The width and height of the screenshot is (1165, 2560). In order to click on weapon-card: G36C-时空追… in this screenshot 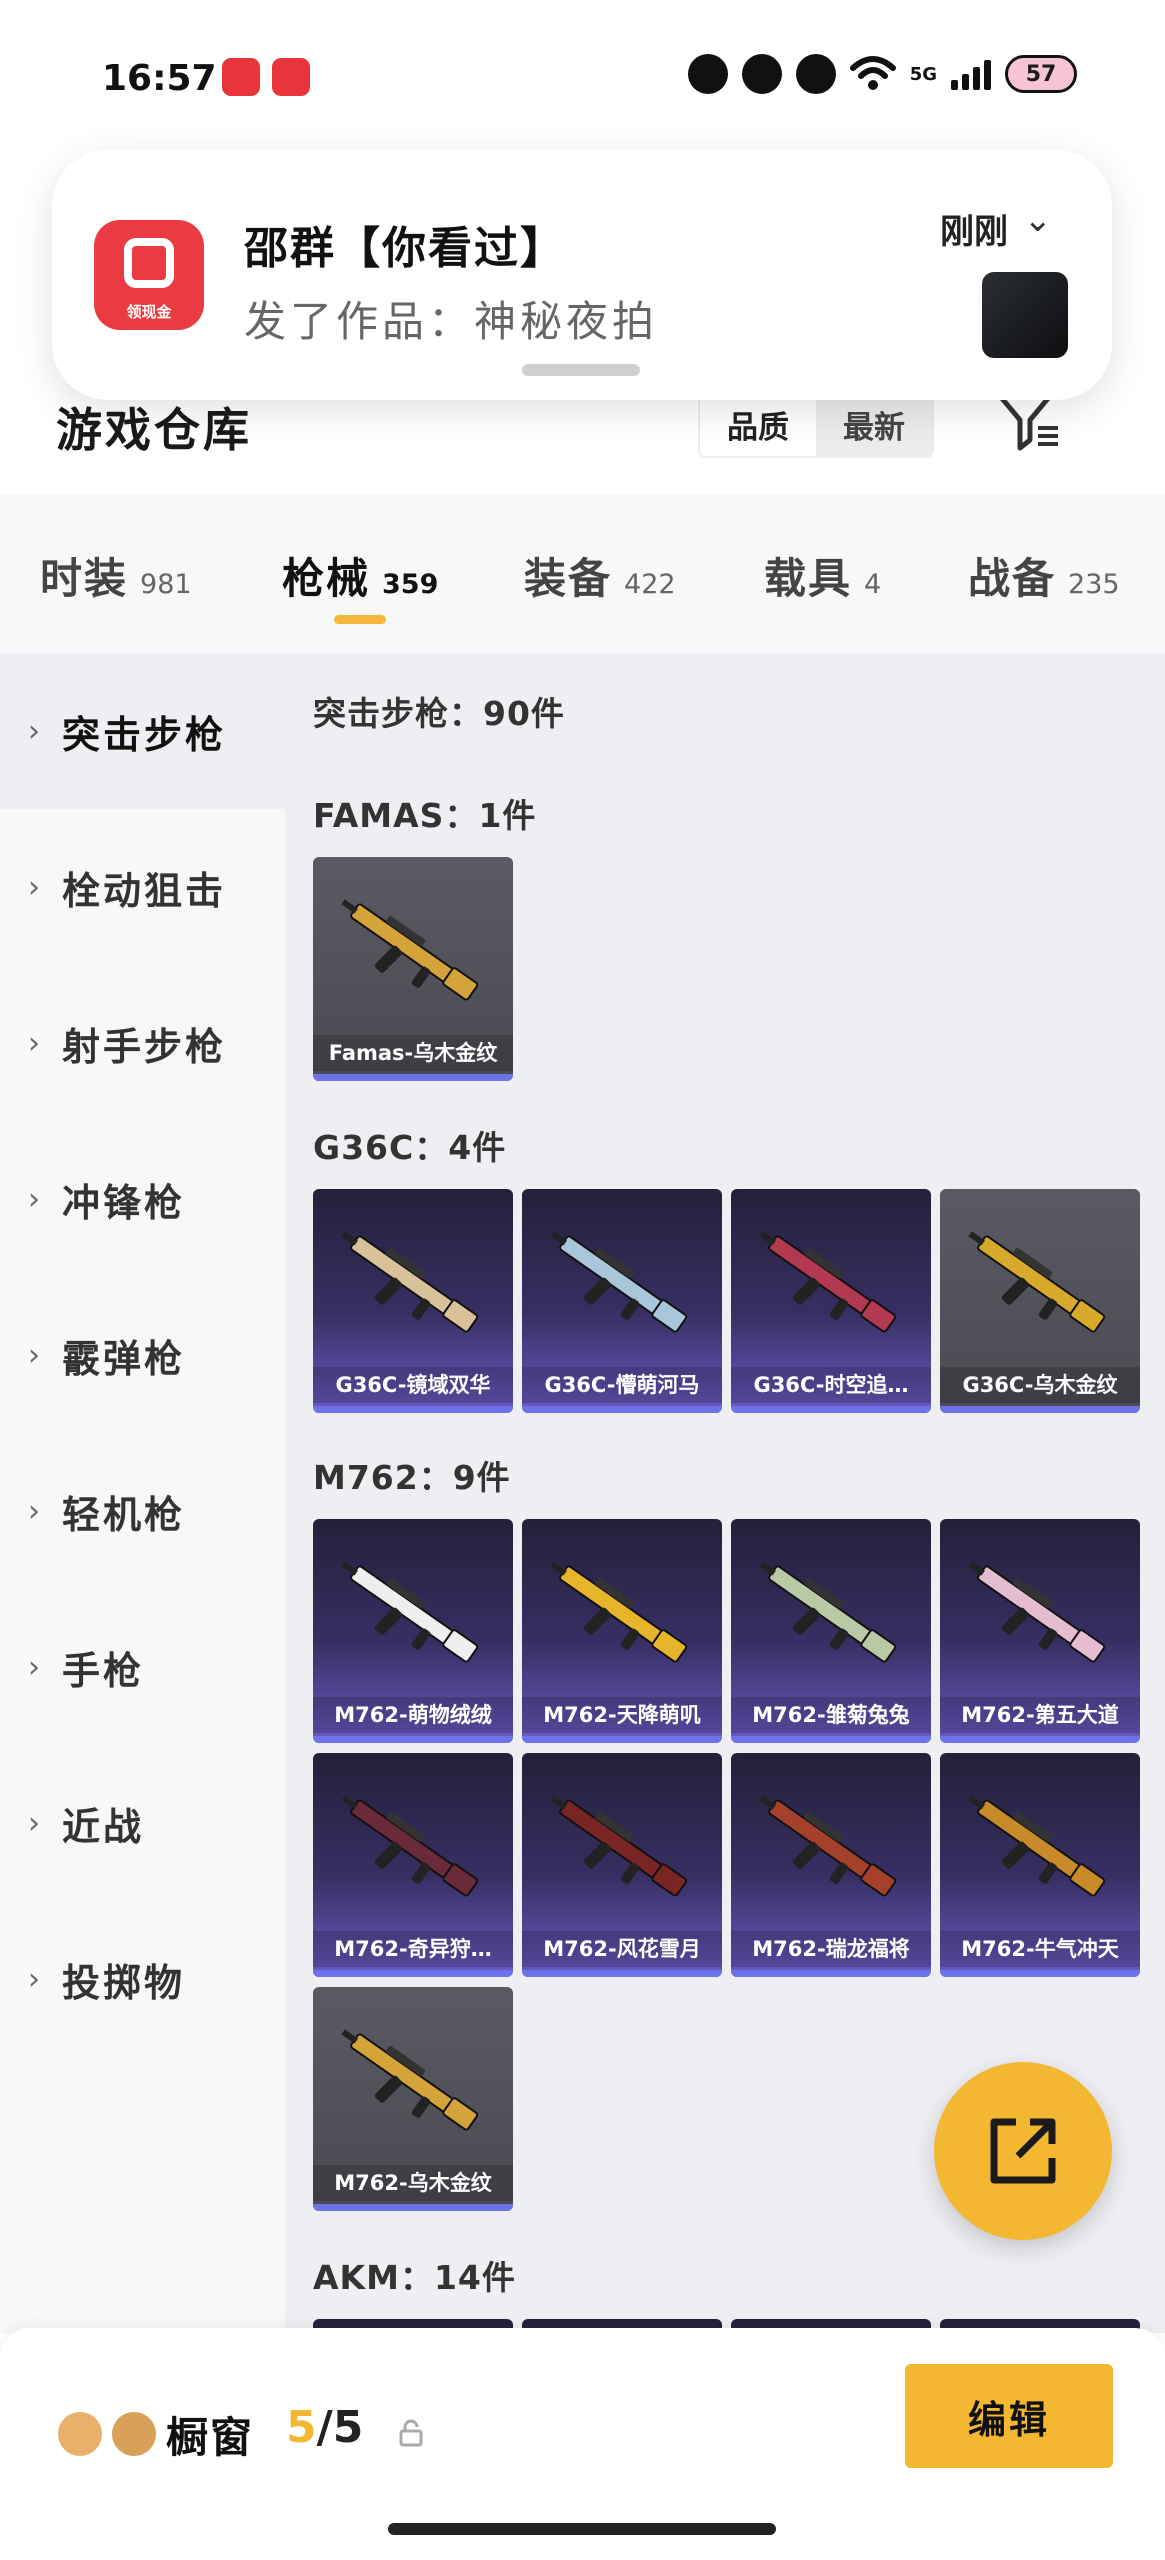, I will do `click(831, 1301)`.